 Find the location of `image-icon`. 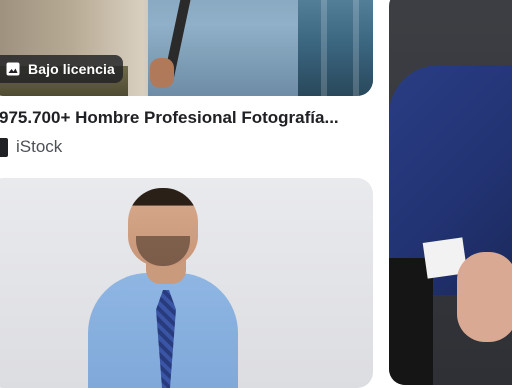

image-icon is located at coordinates (13, 69).